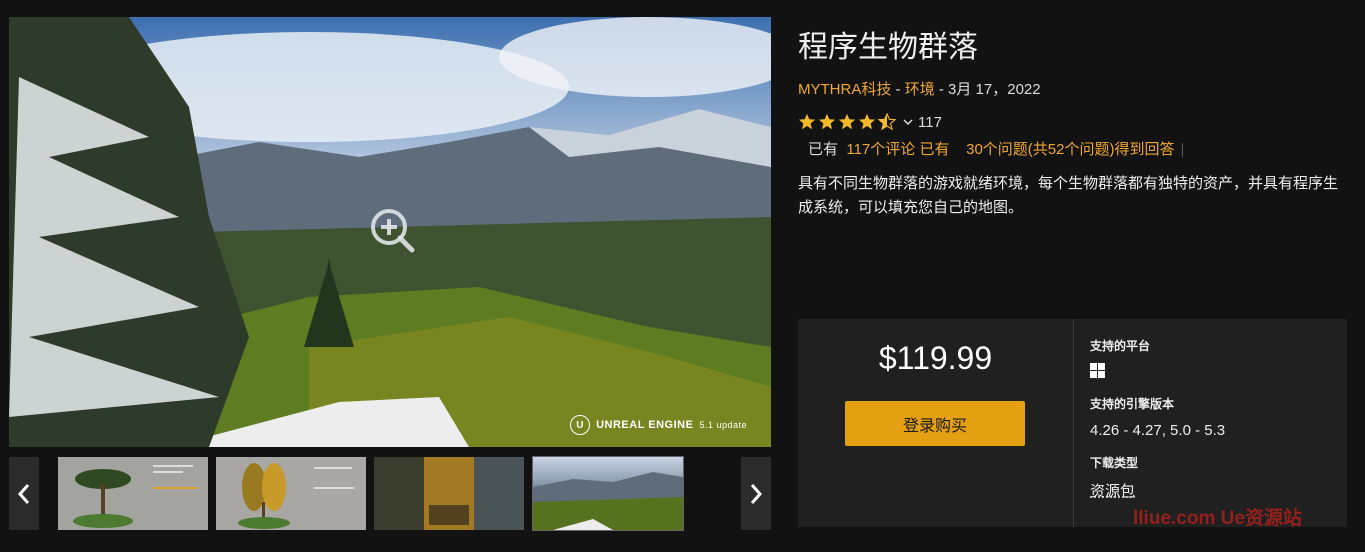 This screenshot has height=552, width=1365. I want to click on product-title: 程序生物群落, so click(888, 47).